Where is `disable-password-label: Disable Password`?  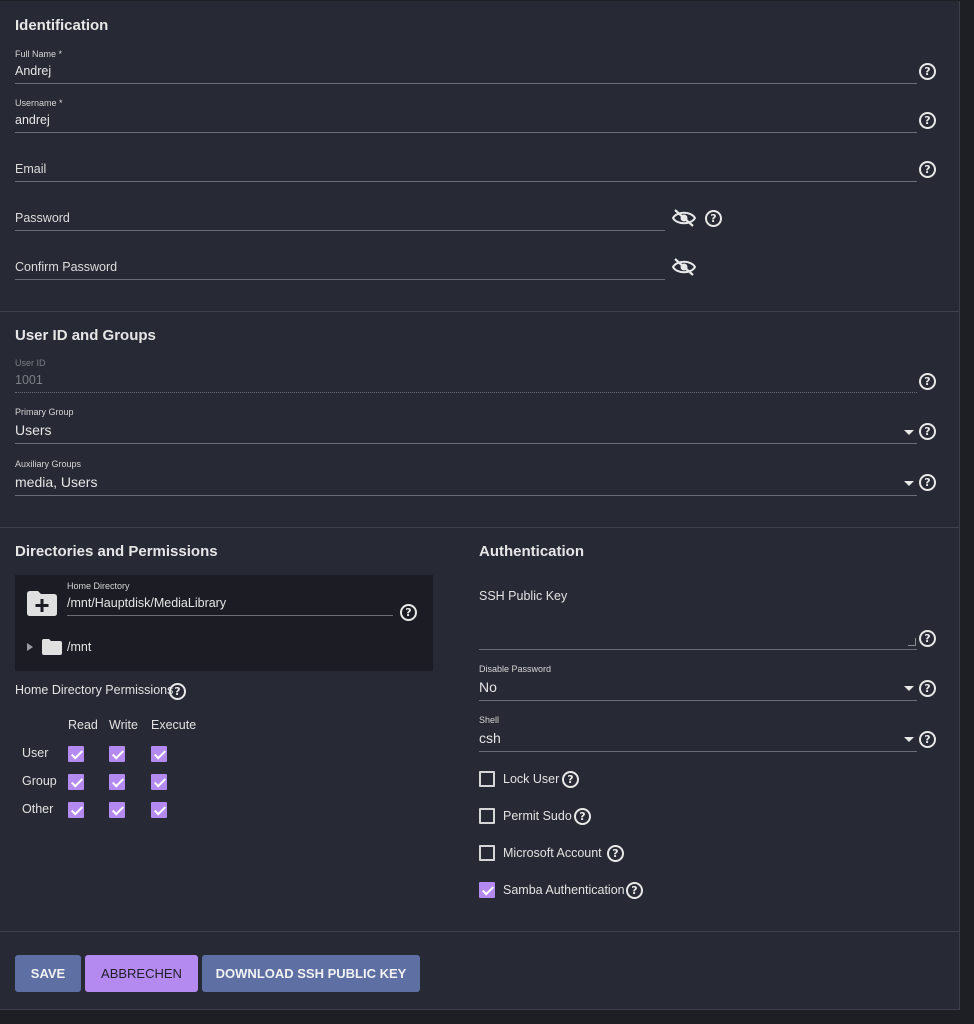 disable-password-label: Disable Password is located at coordinates (515, 669).